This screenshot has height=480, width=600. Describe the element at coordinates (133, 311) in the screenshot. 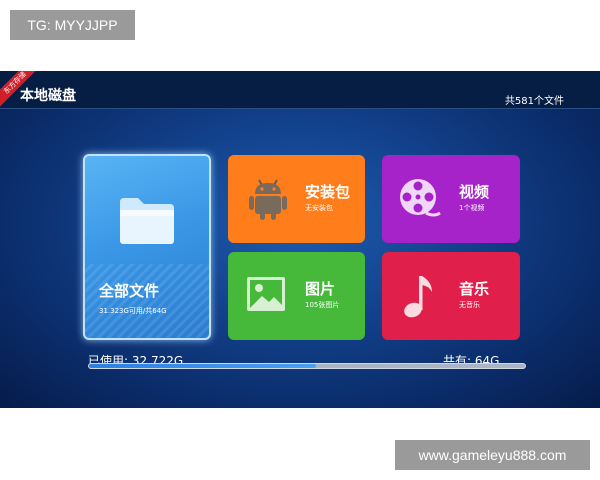

I see `all-files-sub: 31.323G可用/共64G` at that location.